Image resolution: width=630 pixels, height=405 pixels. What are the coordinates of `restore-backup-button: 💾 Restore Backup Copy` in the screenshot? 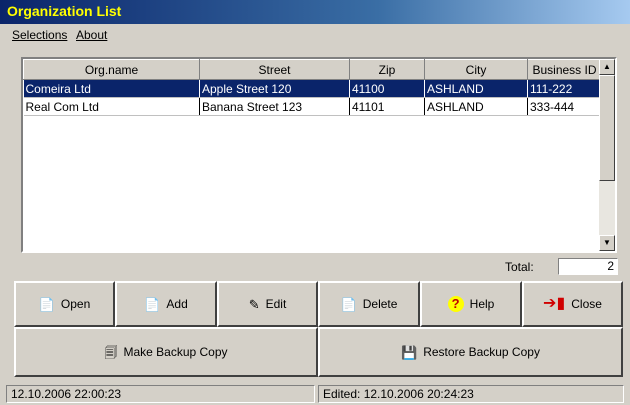 It's located at (470, 352).